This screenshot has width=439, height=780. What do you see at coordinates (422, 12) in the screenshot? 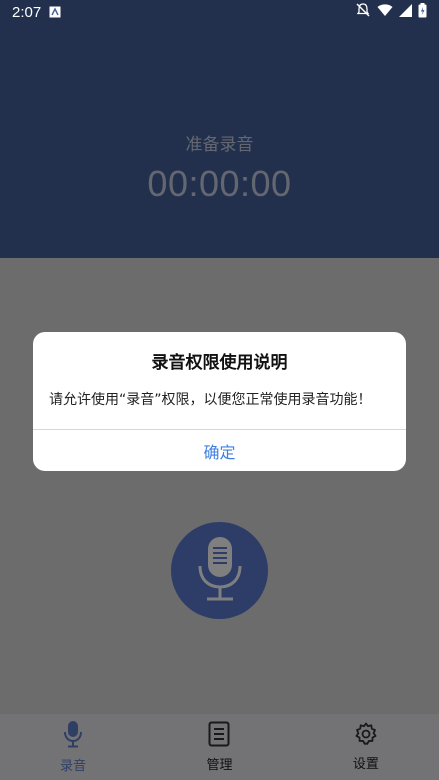
I see `battery-icon` at bounding box center [422, 12].